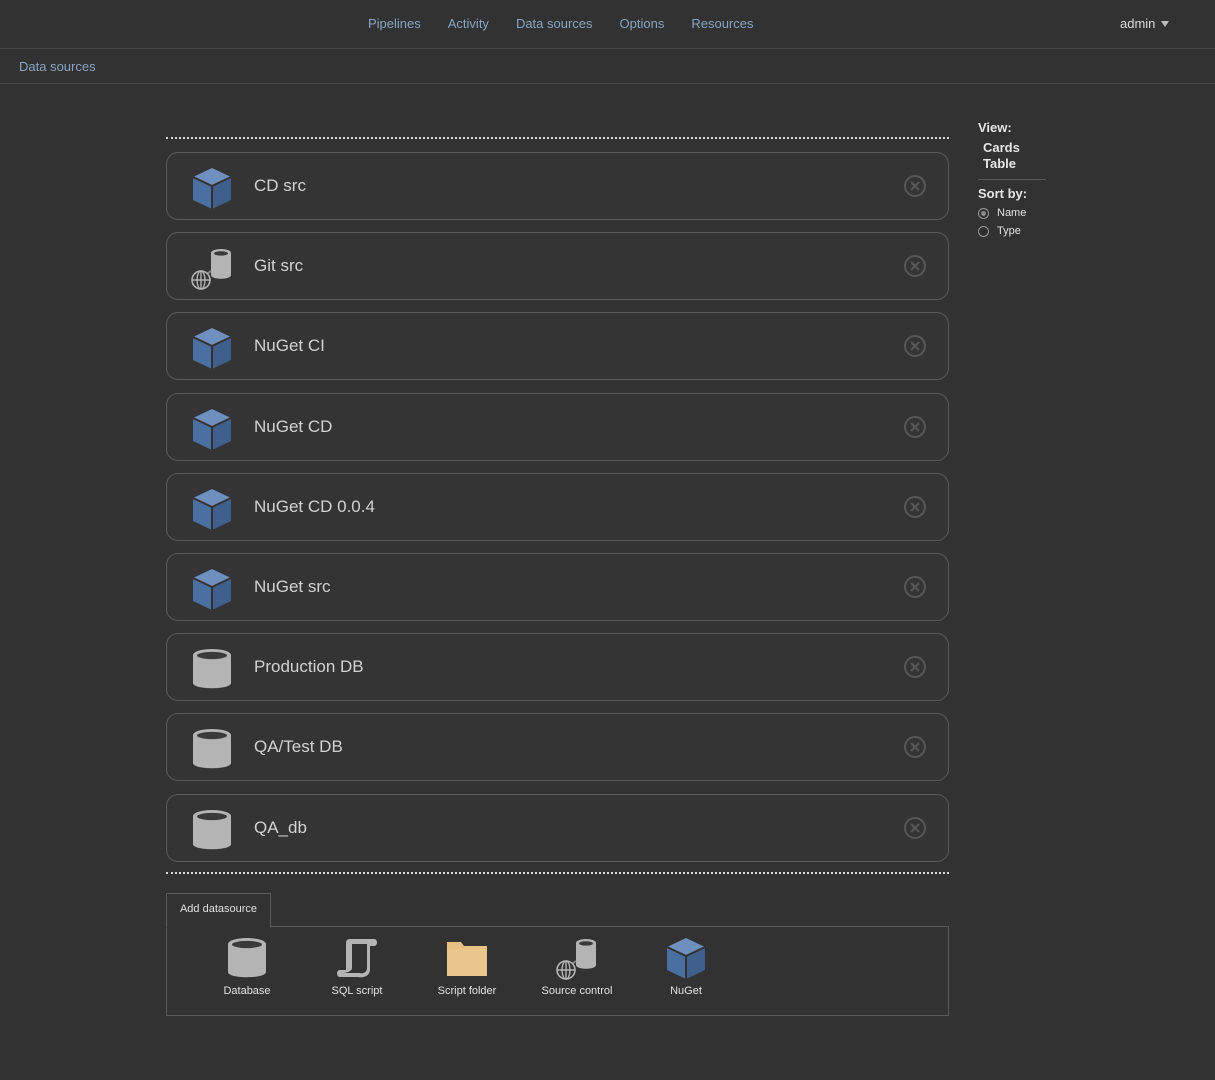 The width and height of the screenshot is (1215, 1080). Describe the element at coordinates (57, 66) in the screenshot. I see `breadcrumb-data-sources: Data sources` at that location.